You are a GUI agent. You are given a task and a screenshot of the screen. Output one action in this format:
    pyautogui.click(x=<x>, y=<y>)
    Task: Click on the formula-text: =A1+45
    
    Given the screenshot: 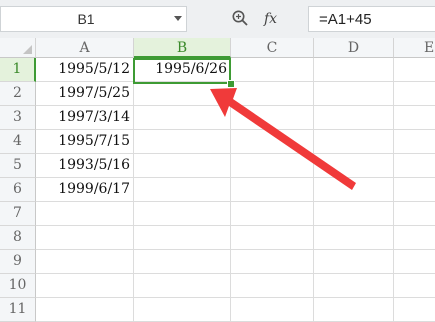 What is the action you would take?
    pyautogui.click(x=345, y=19)
    